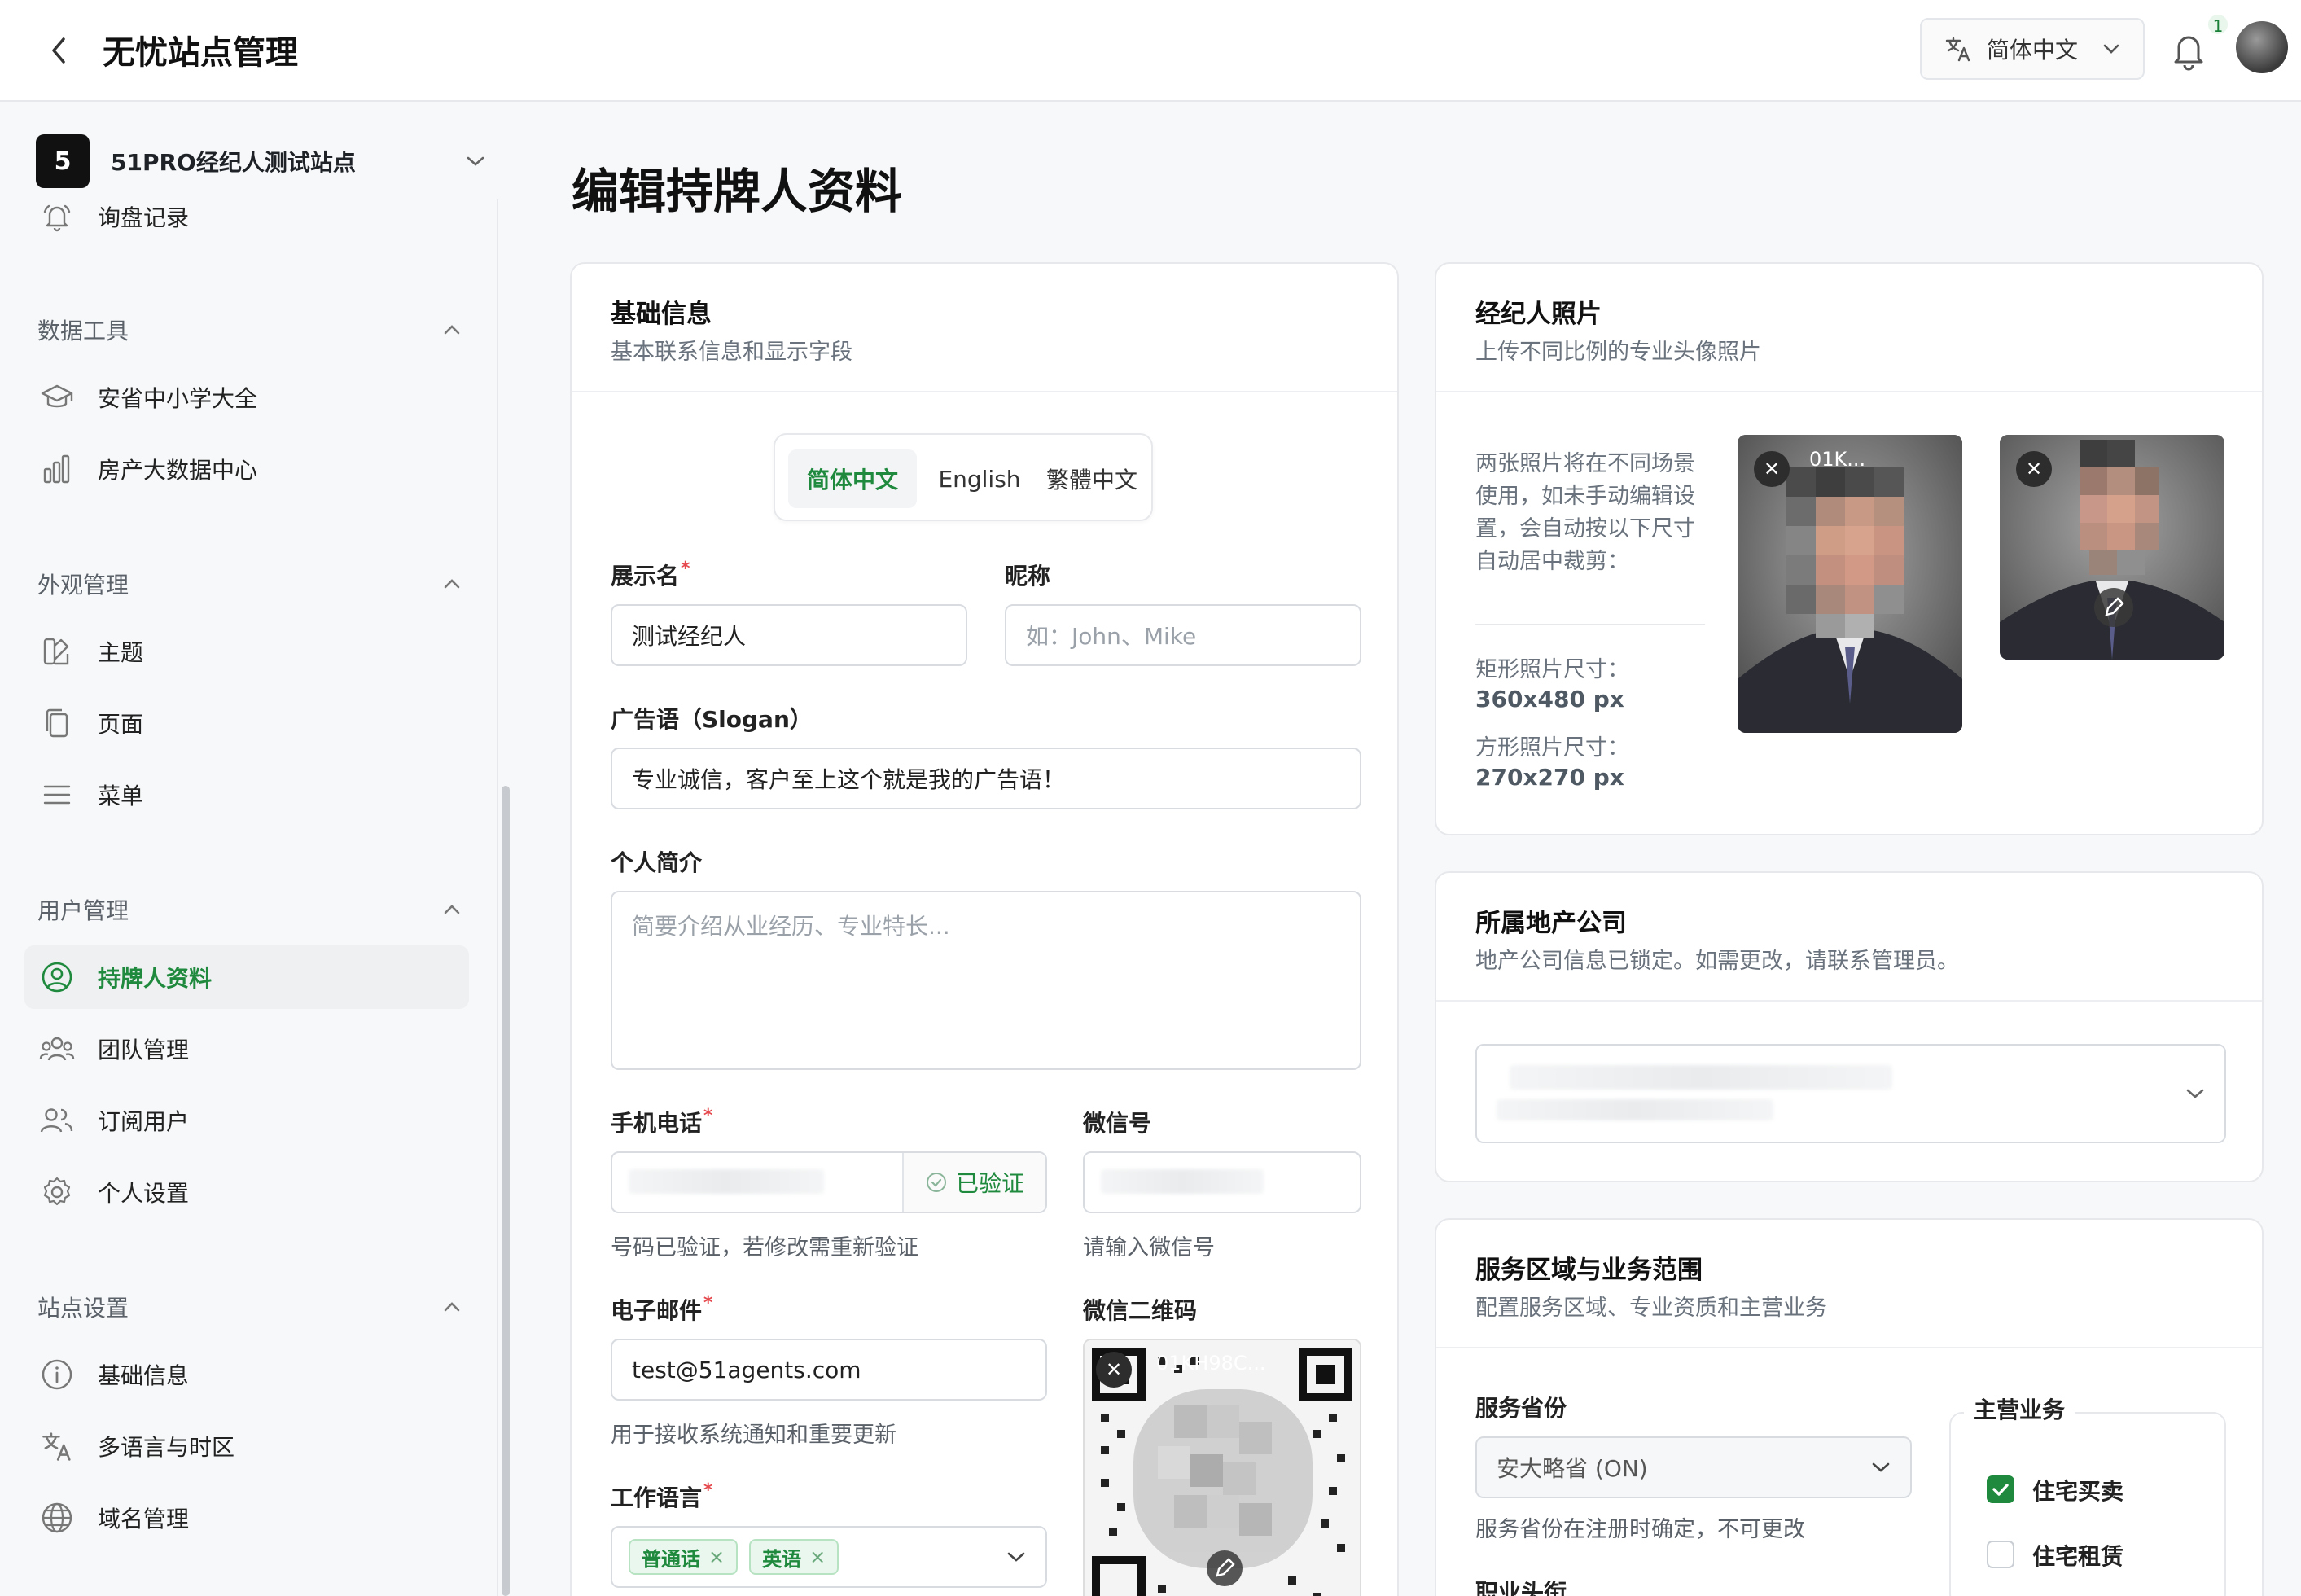 Image resolution: width=2301 pixels, height=1596 pixels. Describe the element at coordinates (249, 584) in the screenshot. I see `section-appearance: 外观管理` at that location.